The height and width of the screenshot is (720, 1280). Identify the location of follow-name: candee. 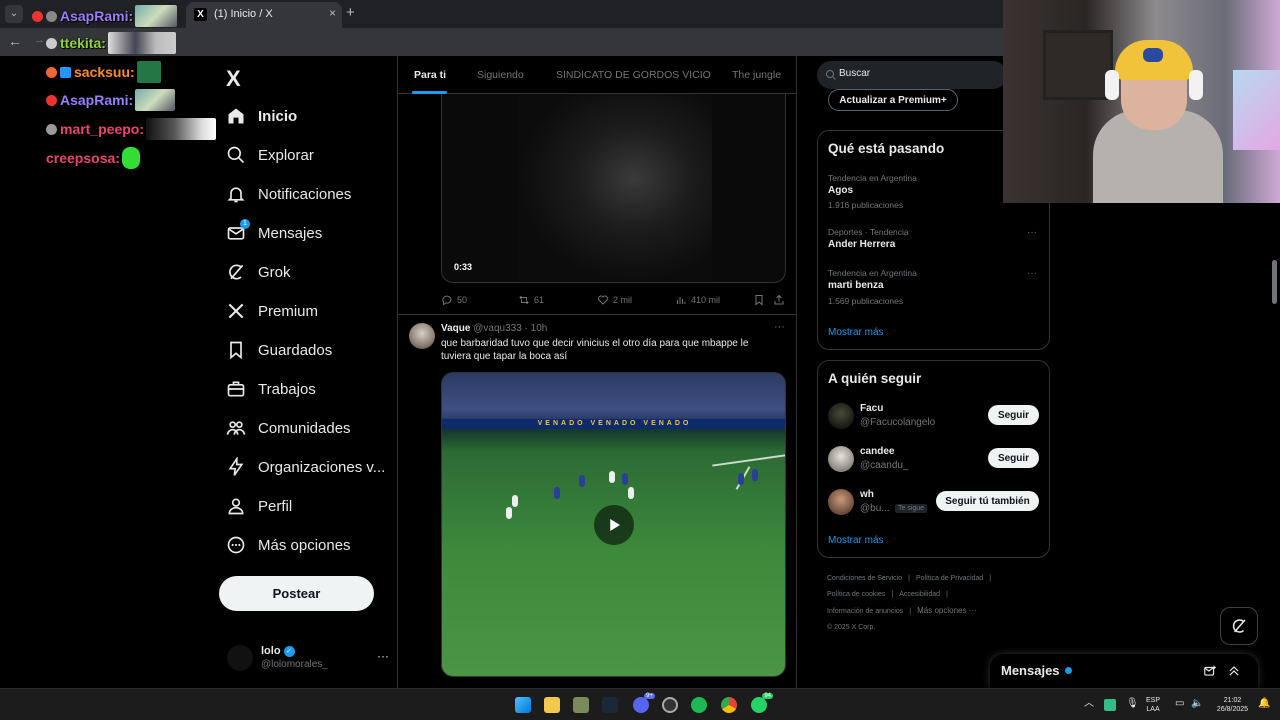
(877, 451).